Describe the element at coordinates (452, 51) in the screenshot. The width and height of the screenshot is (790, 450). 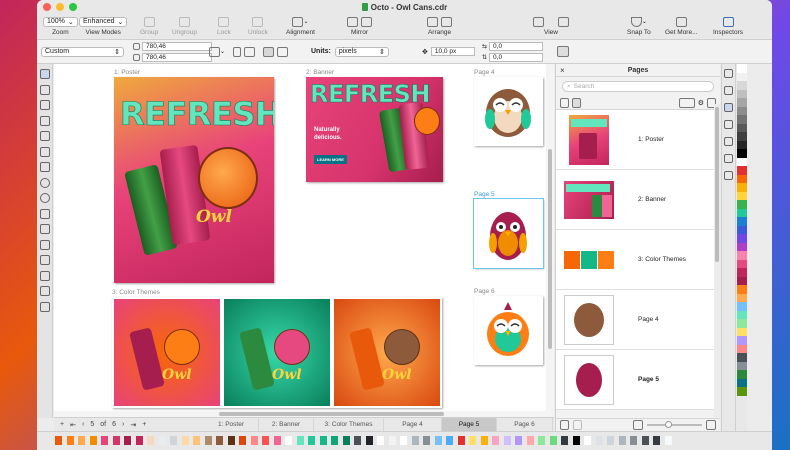
I see `nudge-input: 10,0 px` at that location.